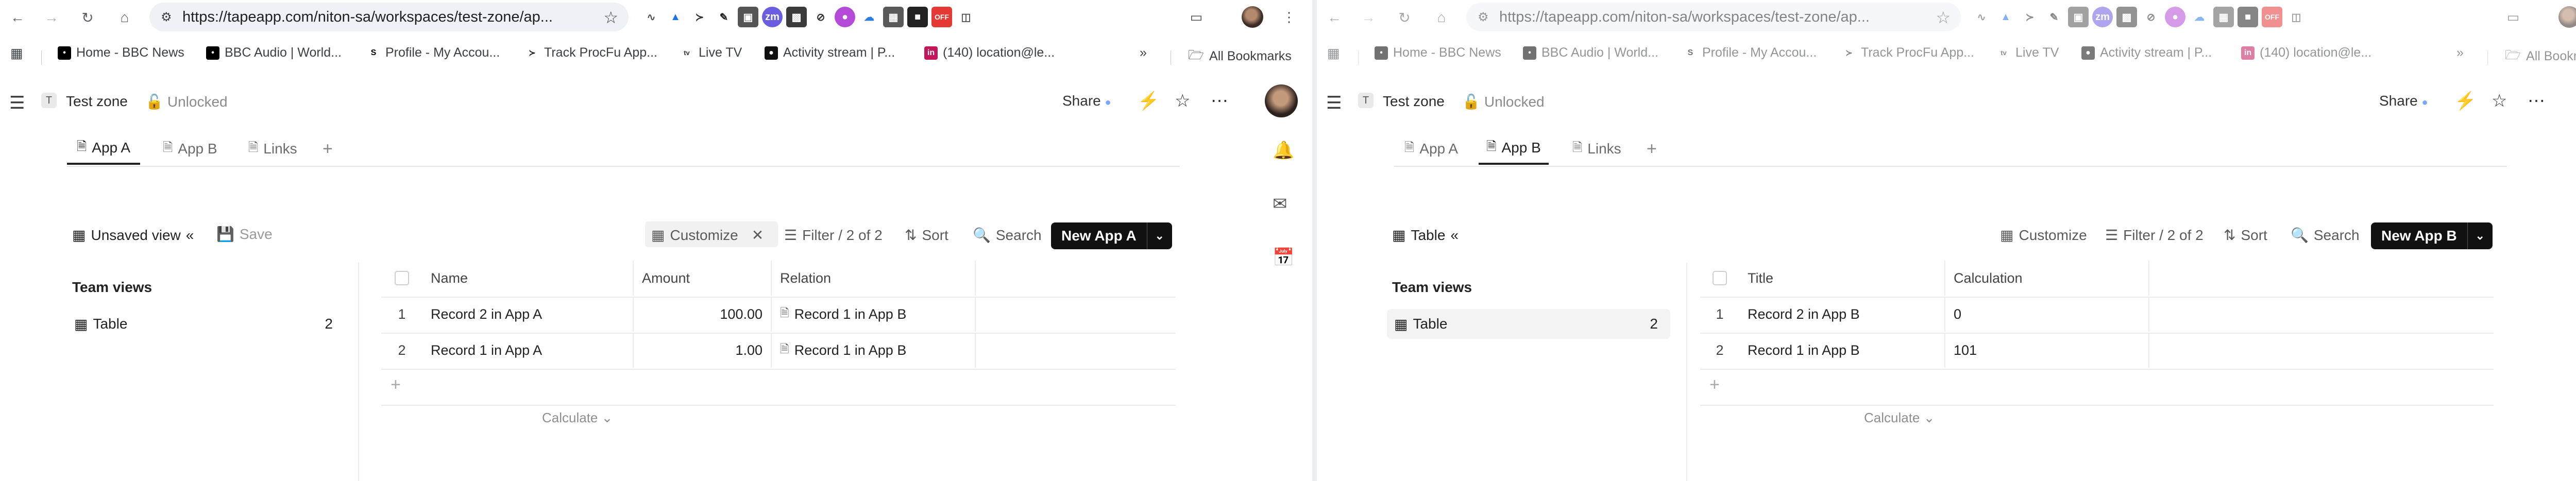  Describe the element at coordinates (1842, 278) in the screenshot. I see `column-header: Title` at that location.